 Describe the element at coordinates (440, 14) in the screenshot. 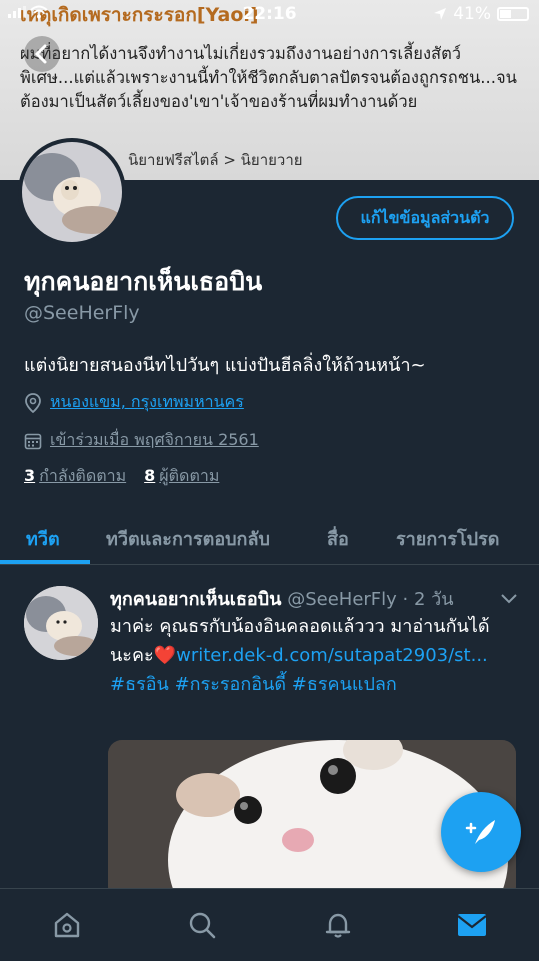

I see `location-arrow-icon` at that location.